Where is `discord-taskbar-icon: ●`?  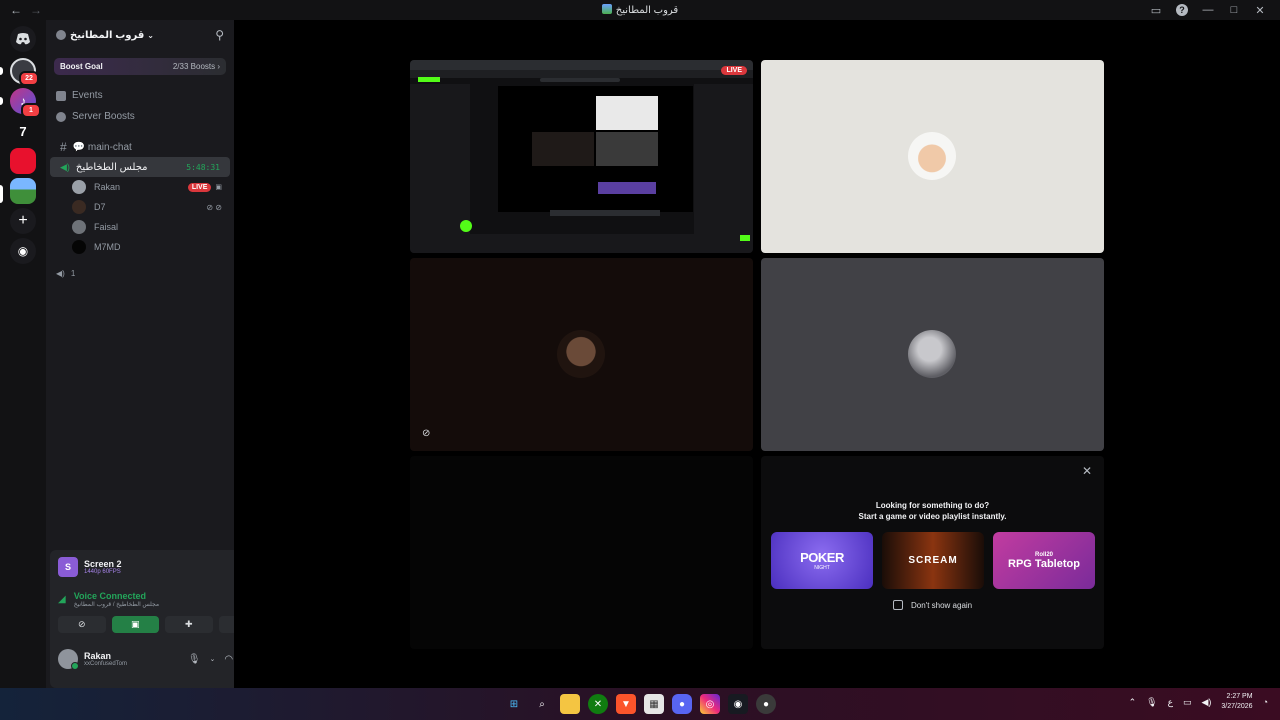
discord-taskbar-icon: ● is located at coordinates (682, 704).